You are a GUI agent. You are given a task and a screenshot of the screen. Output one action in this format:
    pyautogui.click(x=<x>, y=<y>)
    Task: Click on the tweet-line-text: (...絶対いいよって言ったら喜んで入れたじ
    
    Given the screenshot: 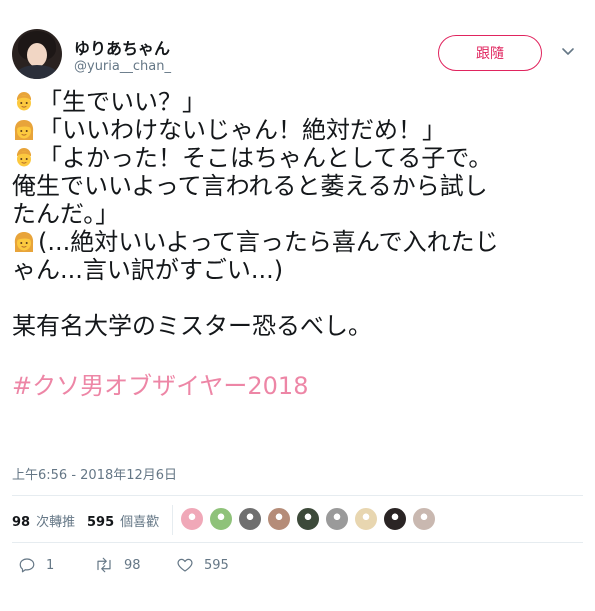 What is the action you would take?
    pyautogui.click(x=268, y=242)
    